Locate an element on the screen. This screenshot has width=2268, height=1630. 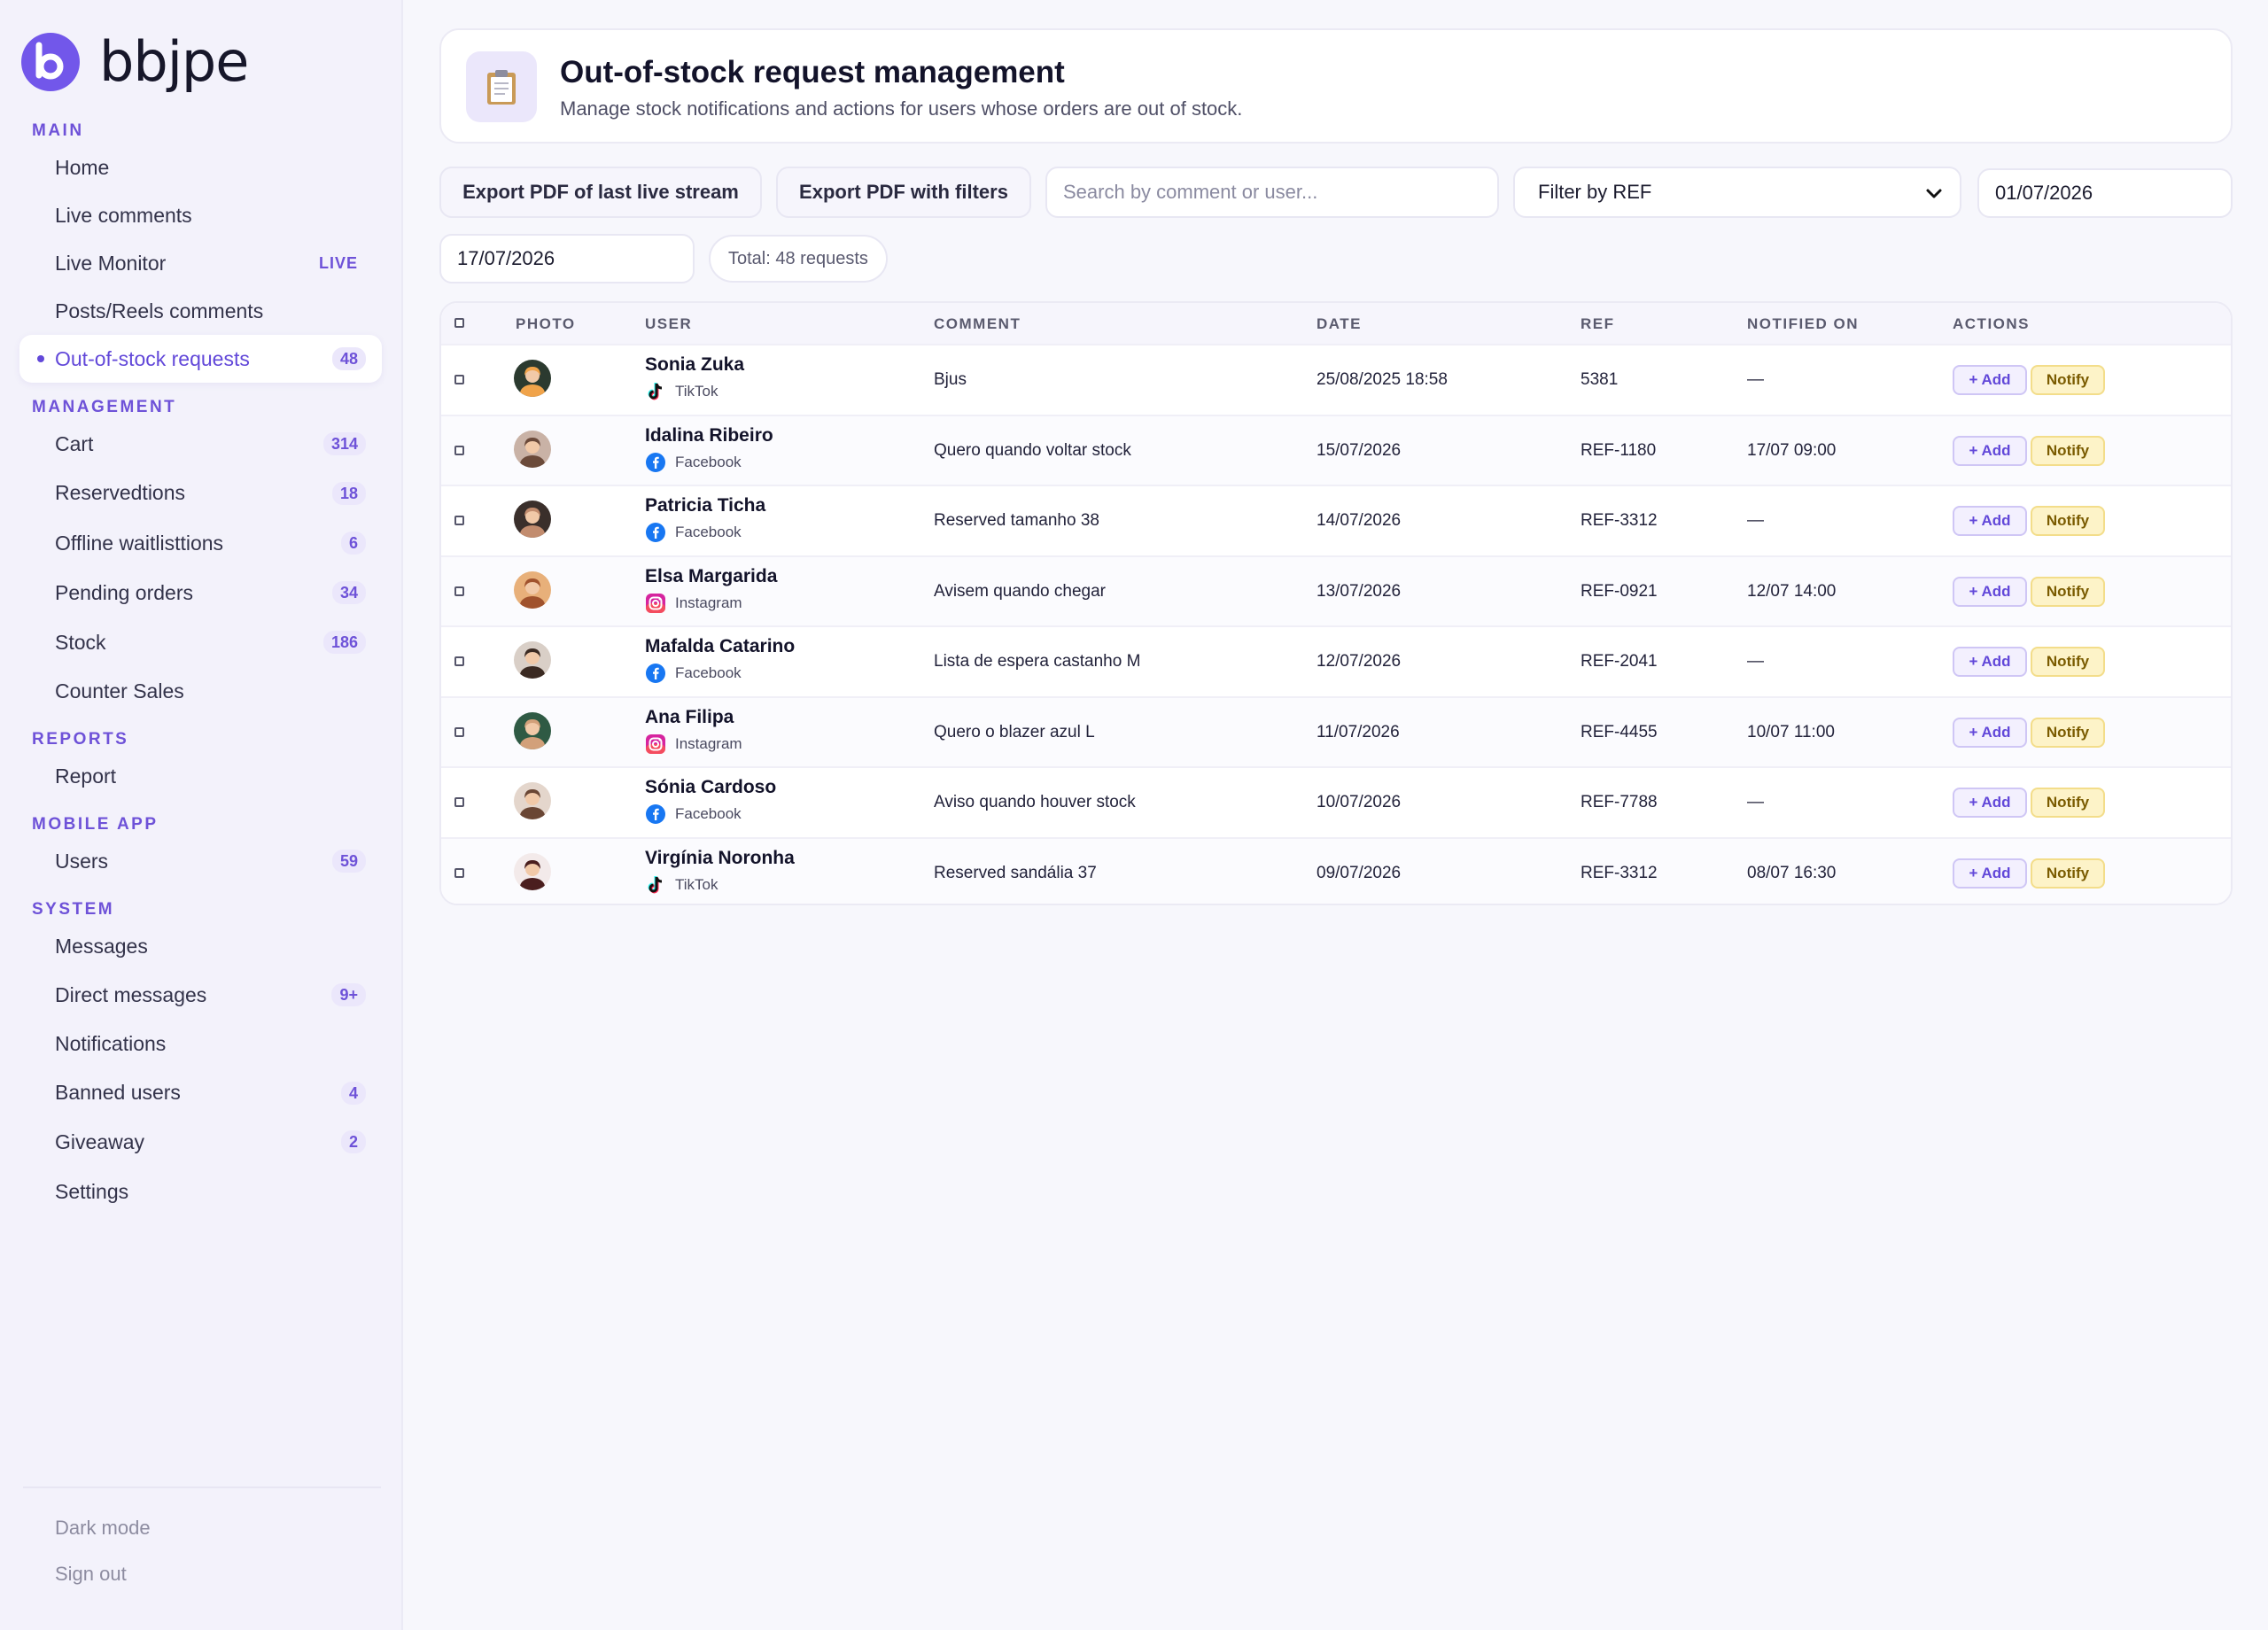
ref-cell: REF-0921 is located at coordinates (1619, 591).